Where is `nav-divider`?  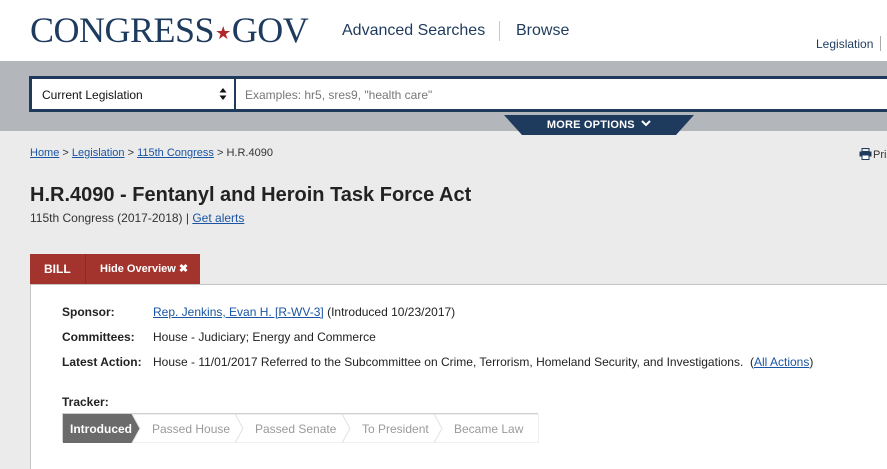
nav-divider is located at coordinates (499, 31).